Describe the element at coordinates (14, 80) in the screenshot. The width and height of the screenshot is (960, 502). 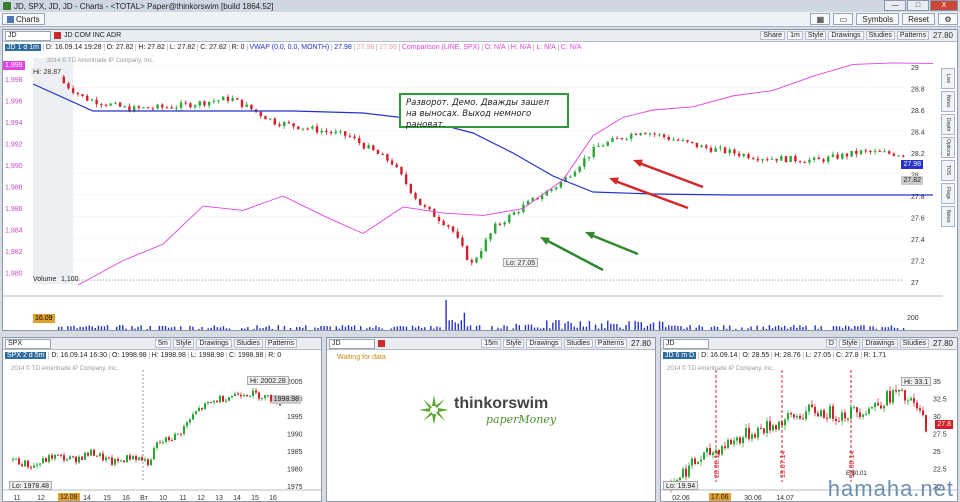
I see `left-axis-tick: 1,998` at that location.